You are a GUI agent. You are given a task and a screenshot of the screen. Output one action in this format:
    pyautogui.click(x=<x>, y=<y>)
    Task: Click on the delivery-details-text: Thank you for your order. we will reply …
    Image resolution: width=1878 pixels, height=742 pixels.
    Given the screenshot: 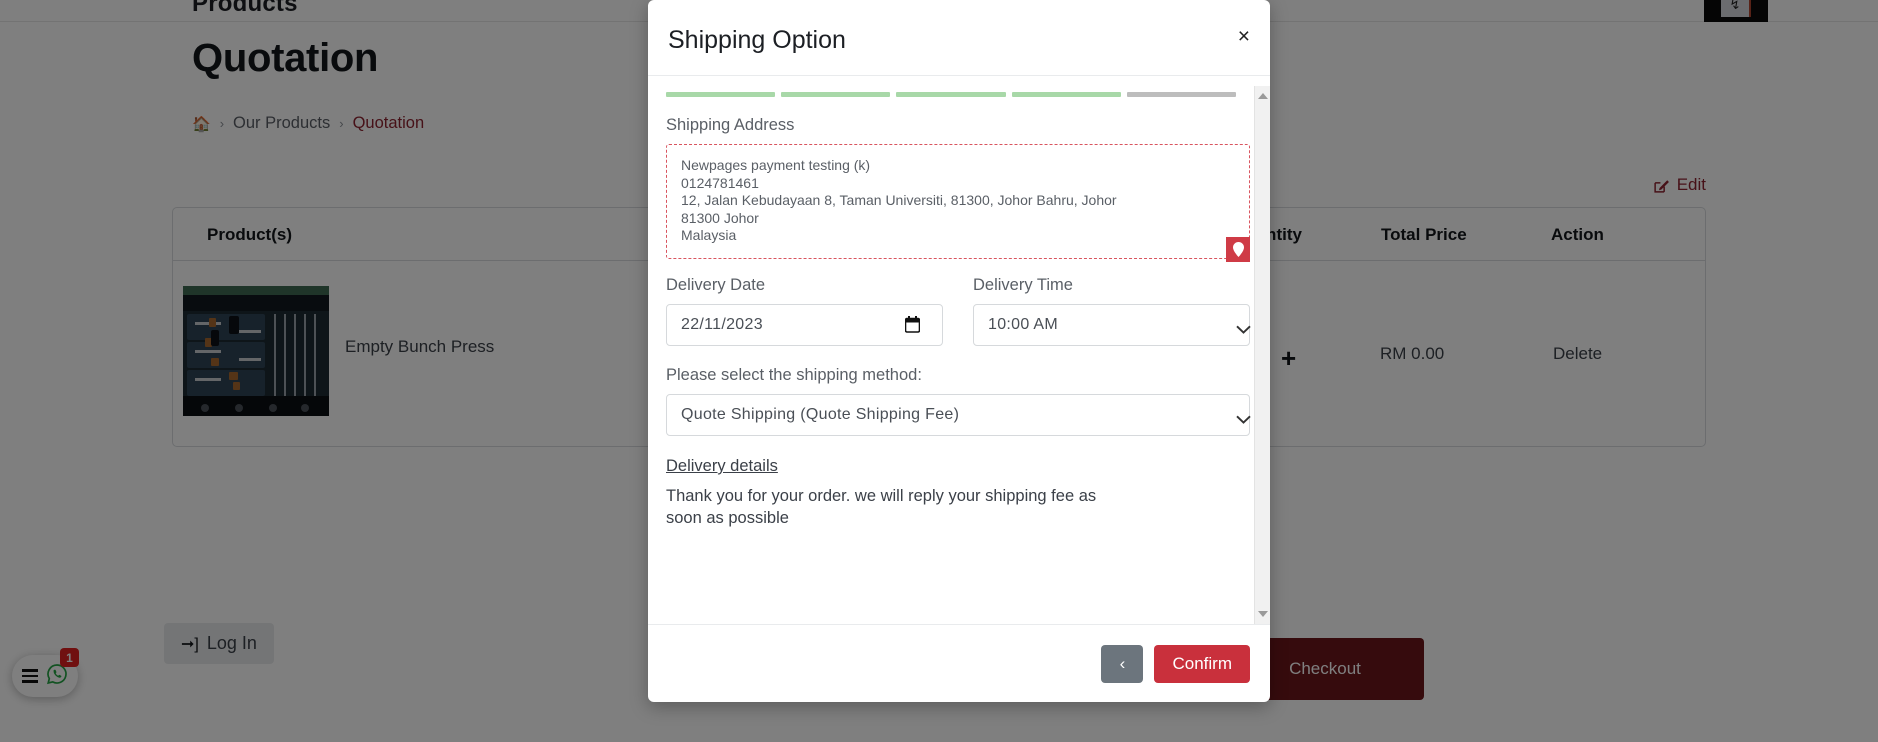 What is the action you would take?
    pyautogui.click(x=881, y=506)
    